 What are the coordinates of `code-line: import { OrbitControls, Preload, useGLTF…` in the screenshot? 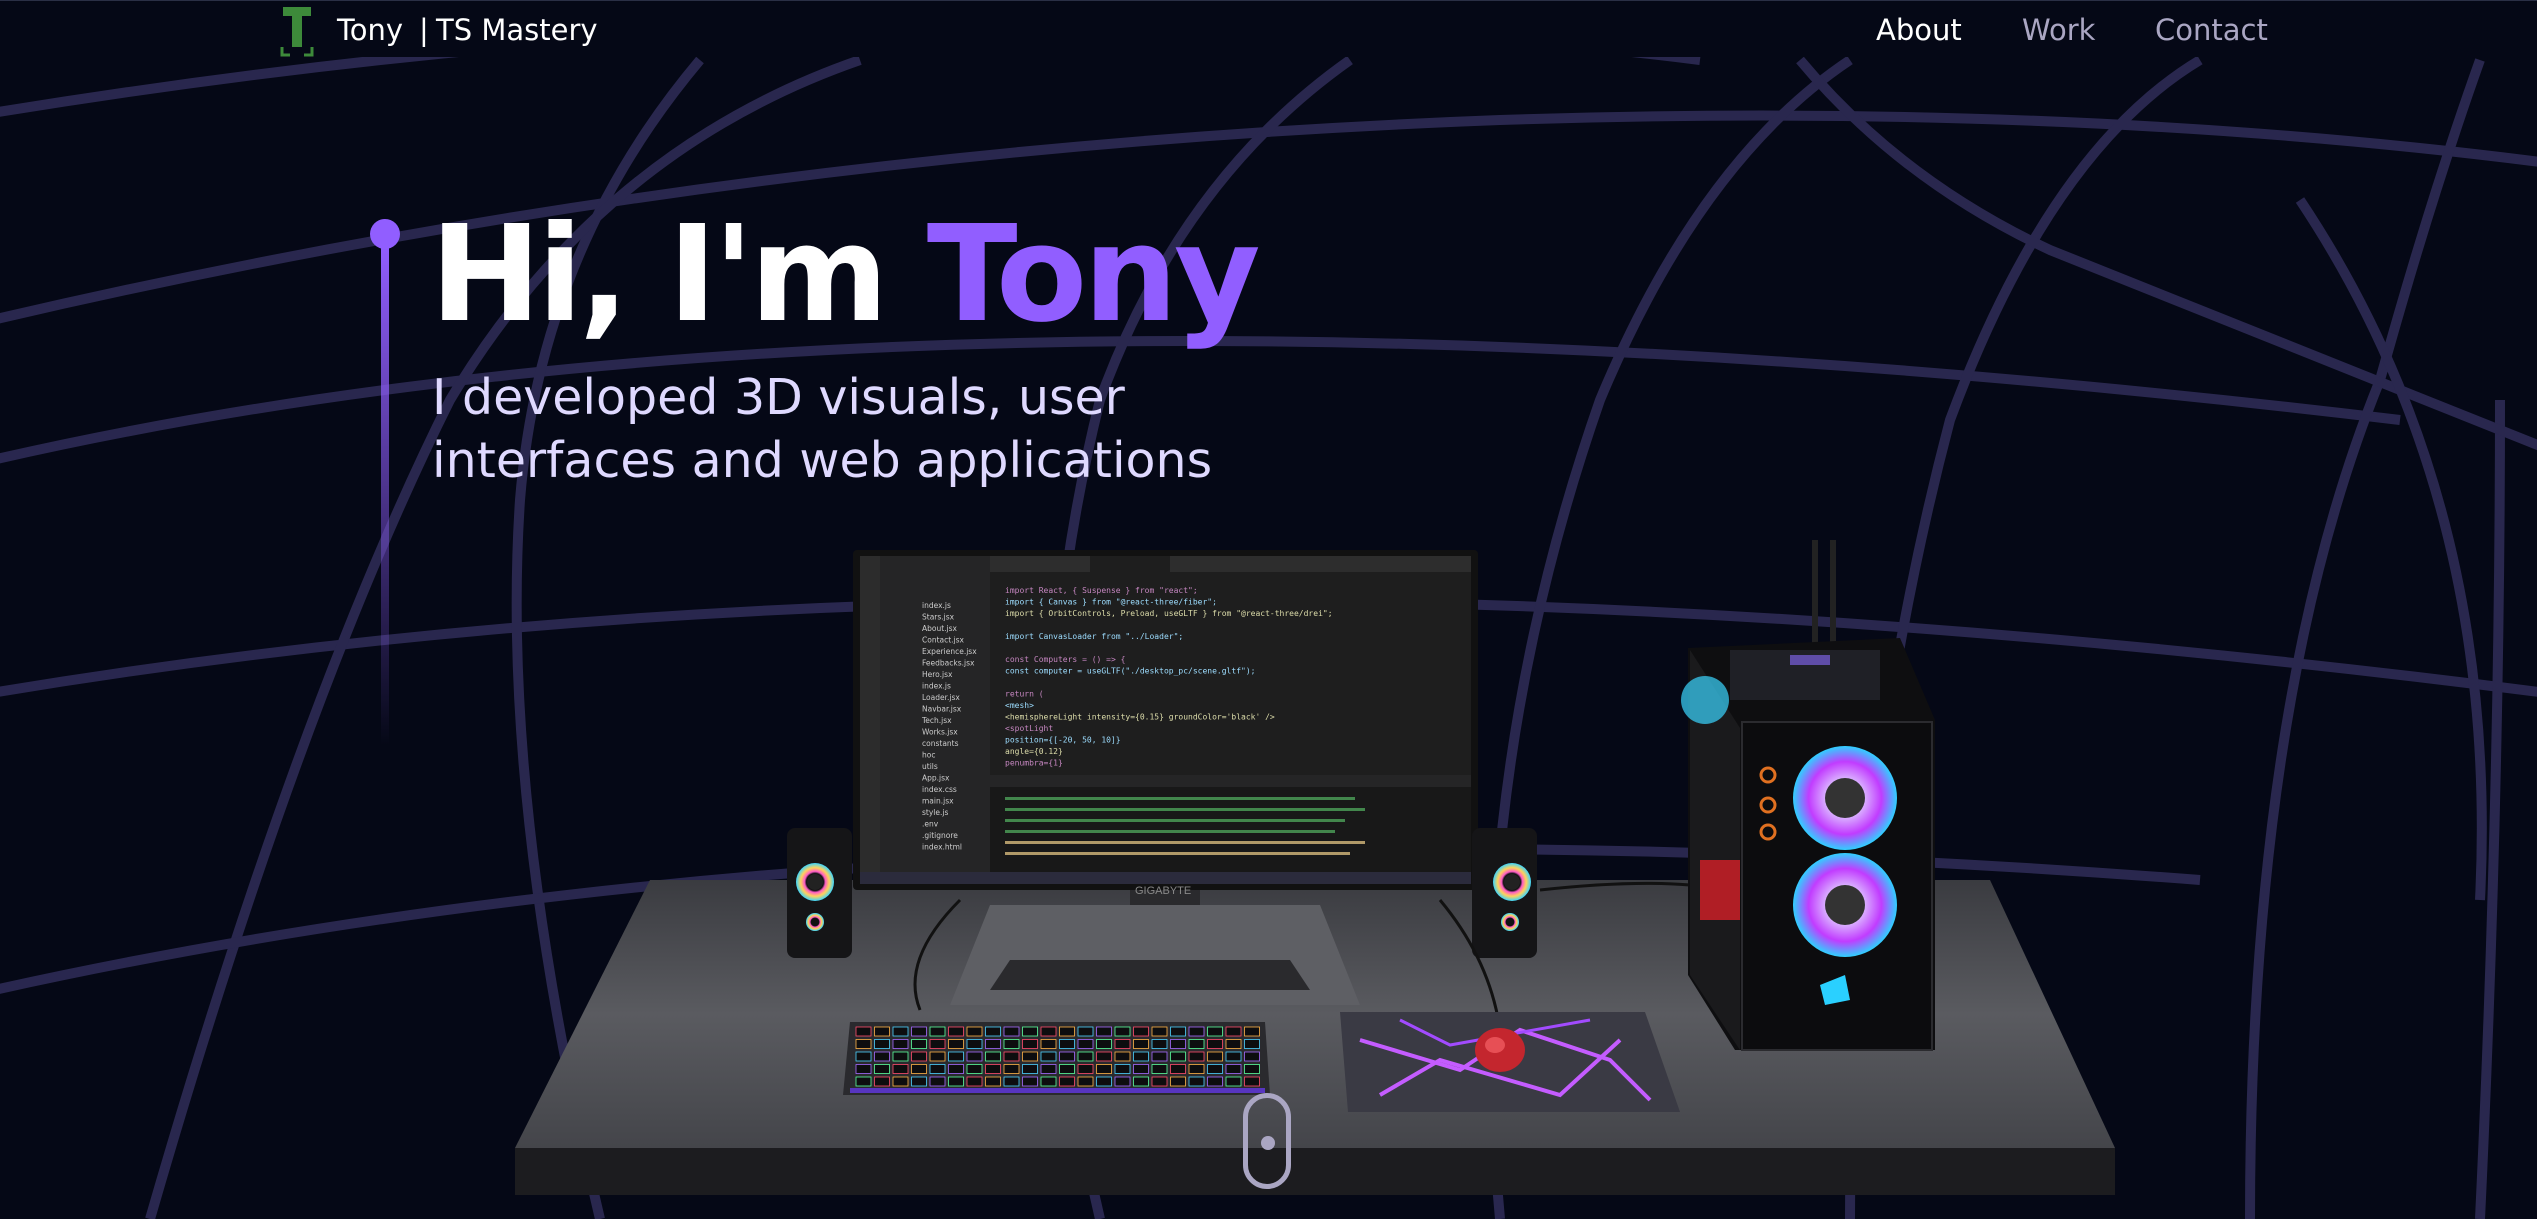 It's located at (1169, 613).